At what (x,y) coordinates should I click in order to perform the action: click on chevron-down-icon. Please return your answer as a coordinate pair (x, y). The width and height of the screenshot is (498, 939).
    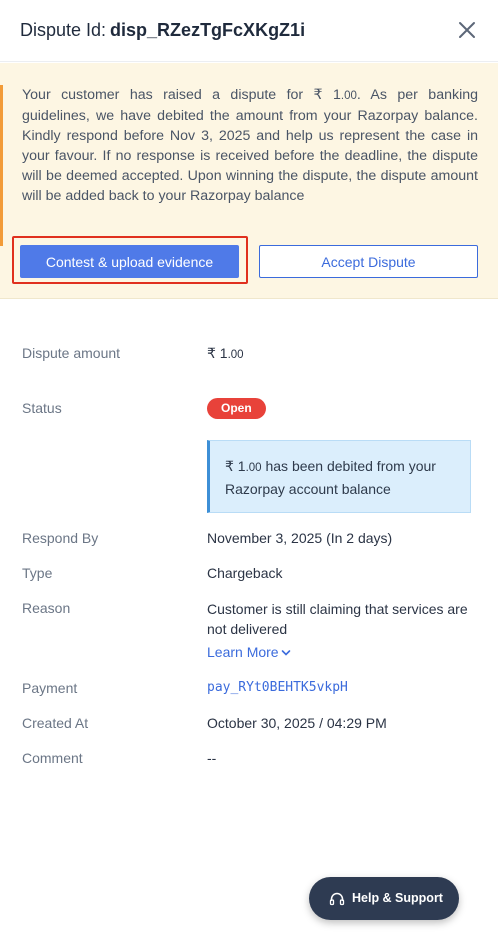
    Looking at the image, I should click on (285, 653).